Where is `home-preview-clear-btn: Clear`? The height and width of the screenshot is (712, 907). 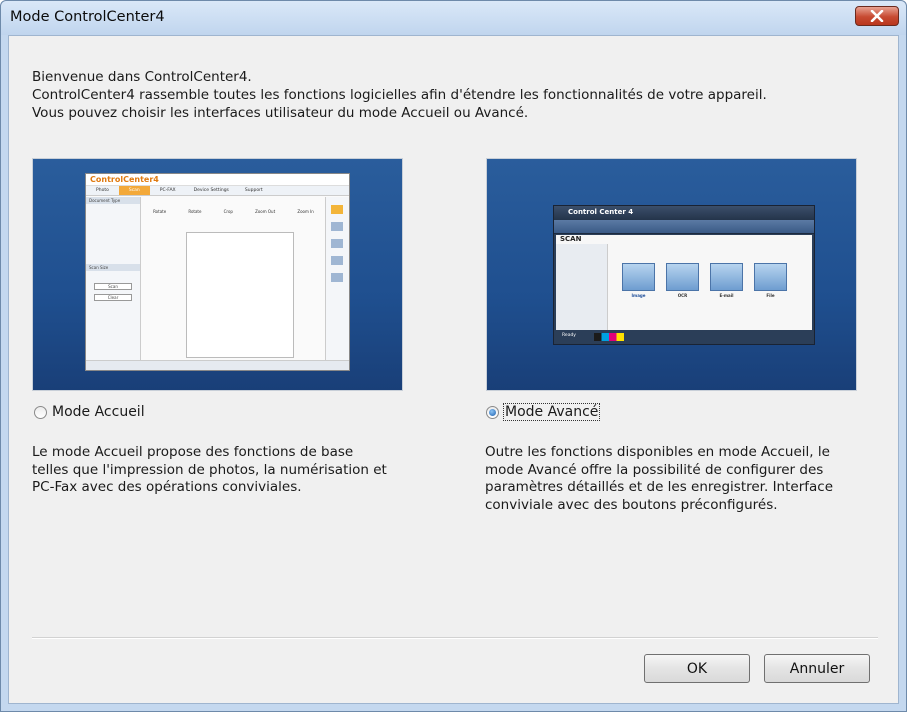
home-preview-clear-btn: Clear is located at coordinates (113, 297).